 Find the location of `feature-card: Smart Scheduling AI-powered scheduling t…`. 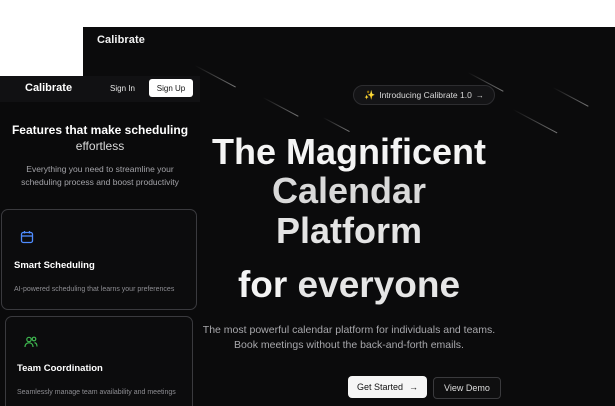

feature-card: Smart Scheduling AI-powered scheduling t… is located at coordinates (99, 259).